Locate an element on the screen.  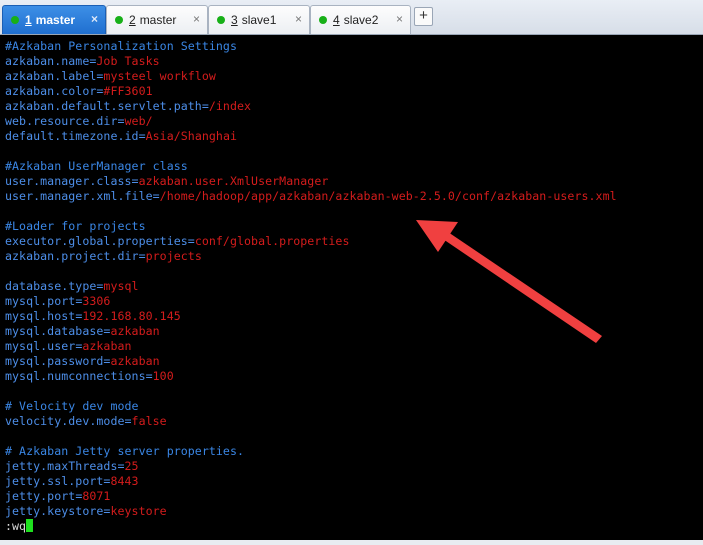
config-key: mysql.port is located at coordinates (40, 301).